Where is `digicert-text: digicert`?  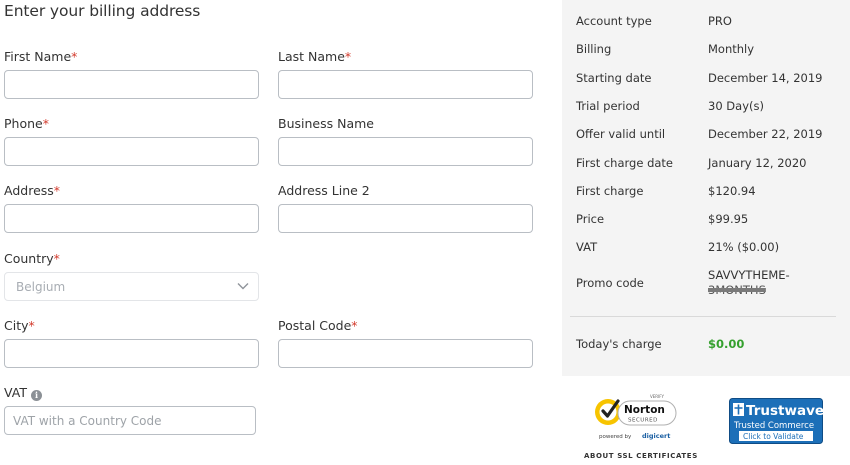
digicert-text: digicert is located at coordinates (656, 436).